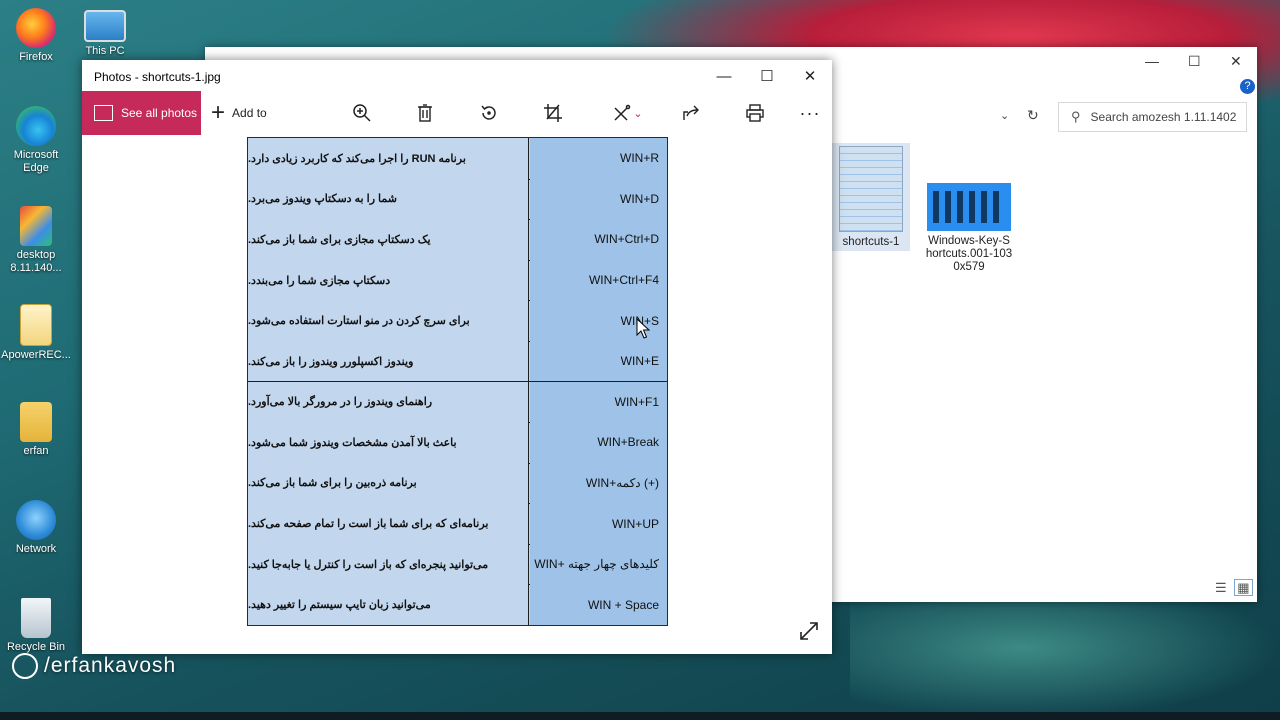 The image size is (1280, 720). I want to click on details-view-icon: ☰, so click(1221, 587).